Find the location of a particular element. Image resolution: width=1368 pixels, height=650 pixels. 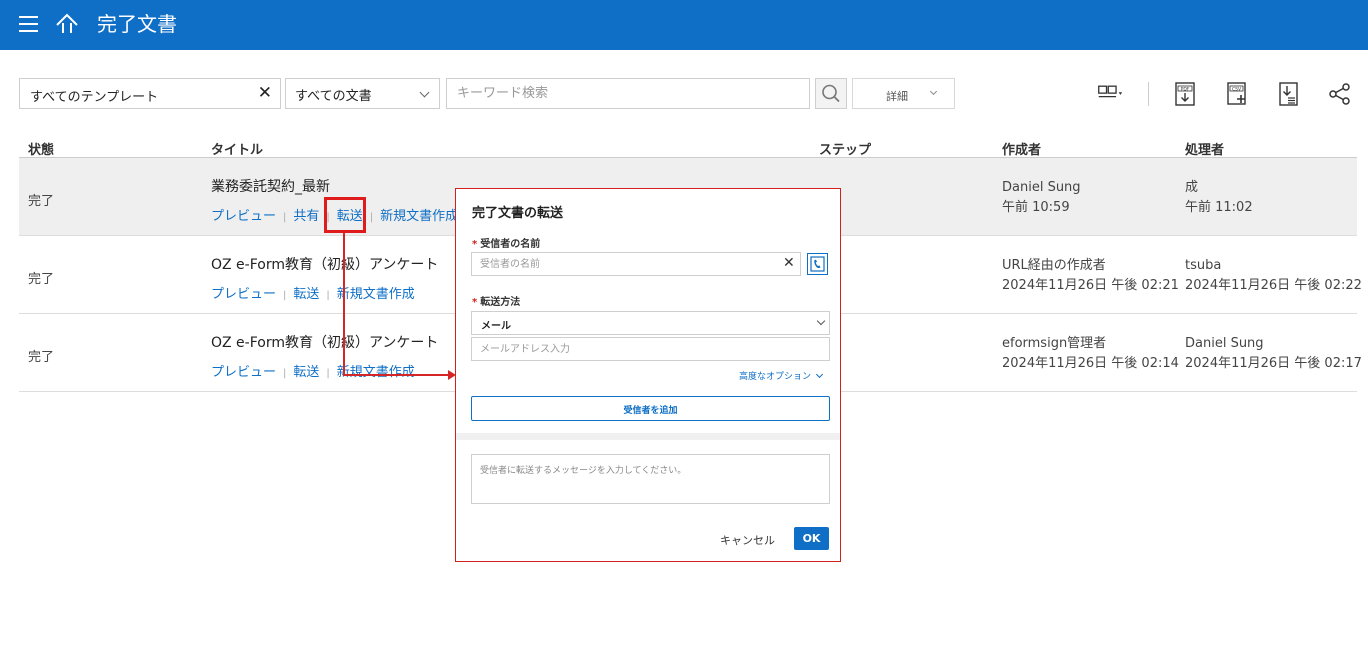

creator-cell: Daniel Sung 午前 10:59 is located at coordinates (1041, 198).